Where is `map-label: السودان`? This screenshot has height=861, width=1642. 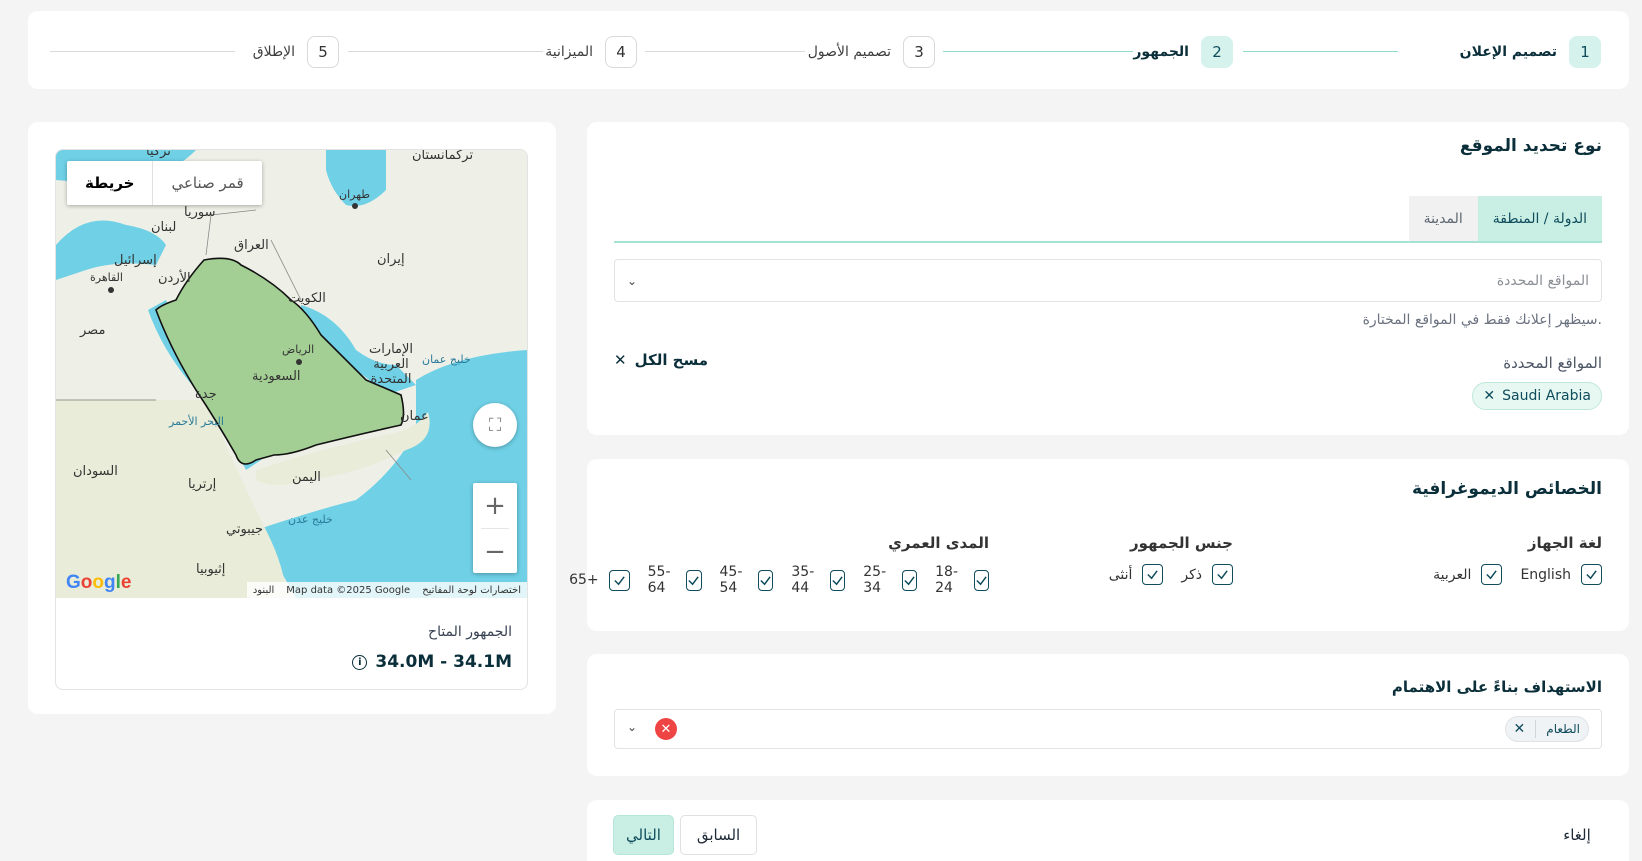 map-label: السودان is located at coordinates (95, 471).